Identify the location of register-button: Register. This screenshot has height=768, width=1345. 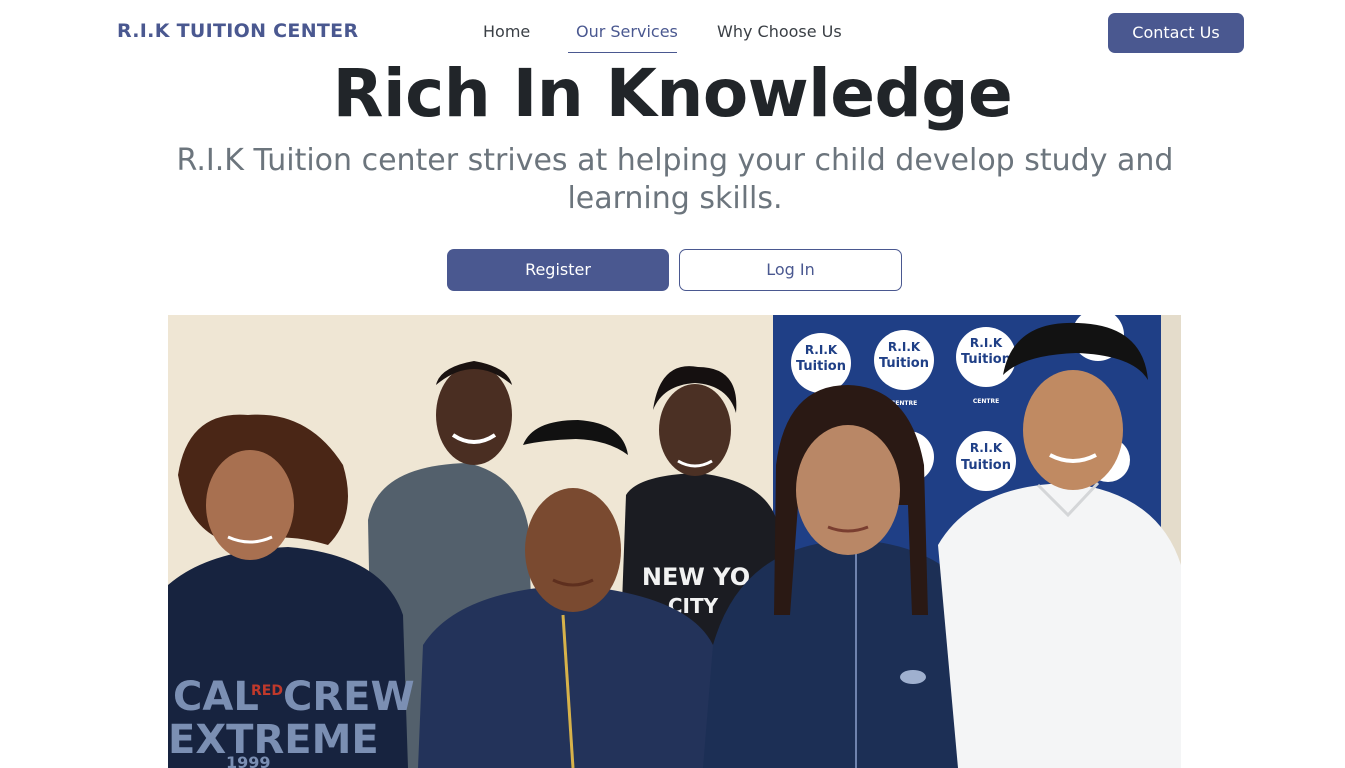
(558, 270).